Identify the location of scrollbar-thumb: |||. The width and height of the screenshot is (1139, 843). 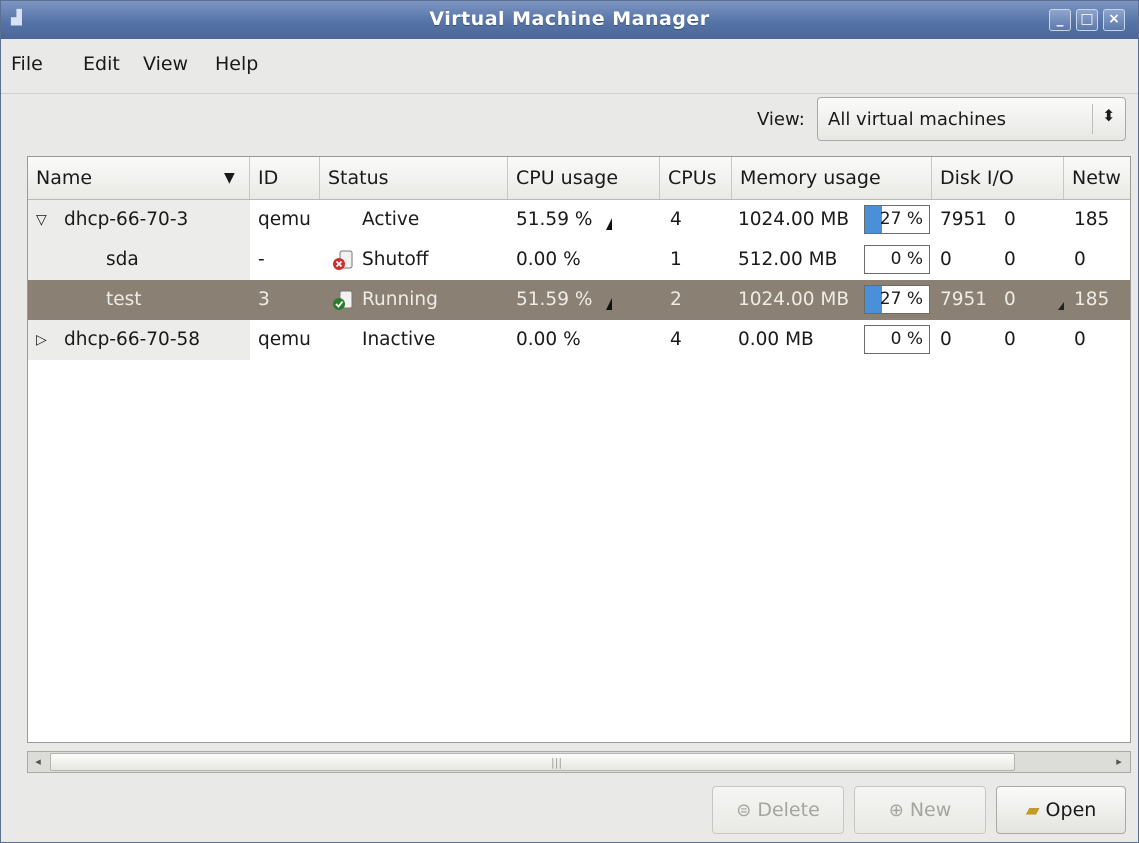
(532, 762).